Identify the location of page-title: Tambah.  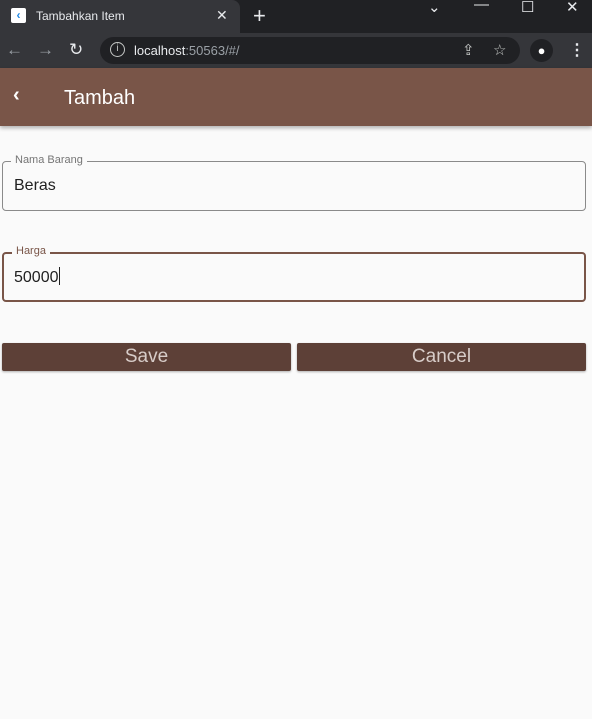
(100, 98).